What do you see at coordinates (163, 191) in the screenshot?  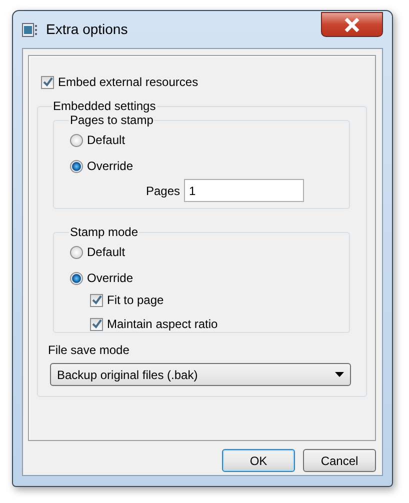 I see `field-label: Pages` at bounding box center [163, 191].